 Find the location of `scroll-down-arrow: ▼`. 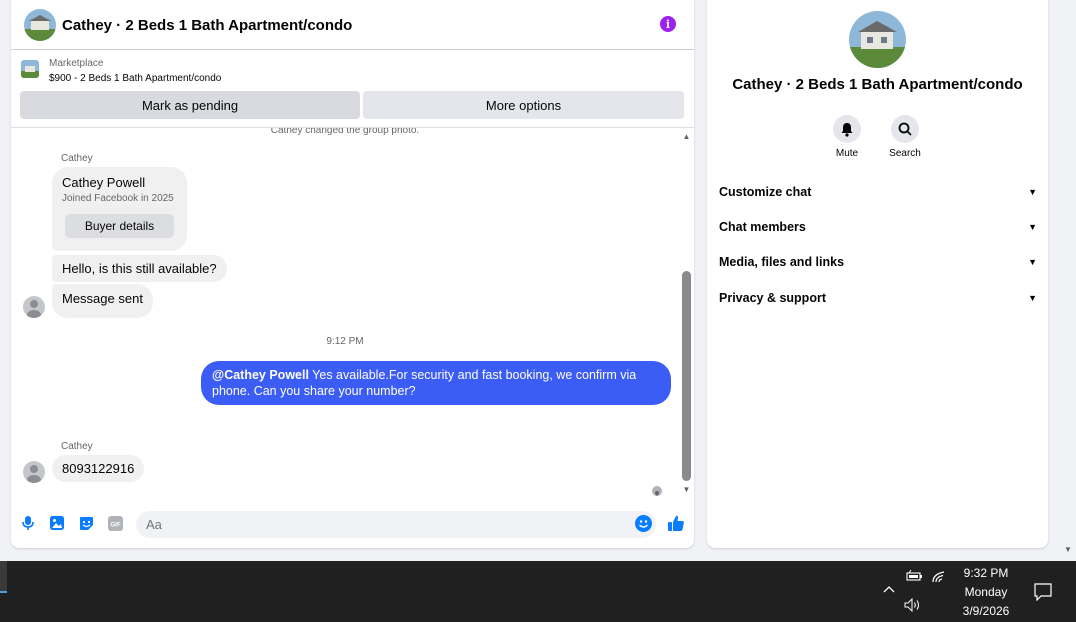

scroll-down-arrow: ▼ is located at coordinates (686, 489).